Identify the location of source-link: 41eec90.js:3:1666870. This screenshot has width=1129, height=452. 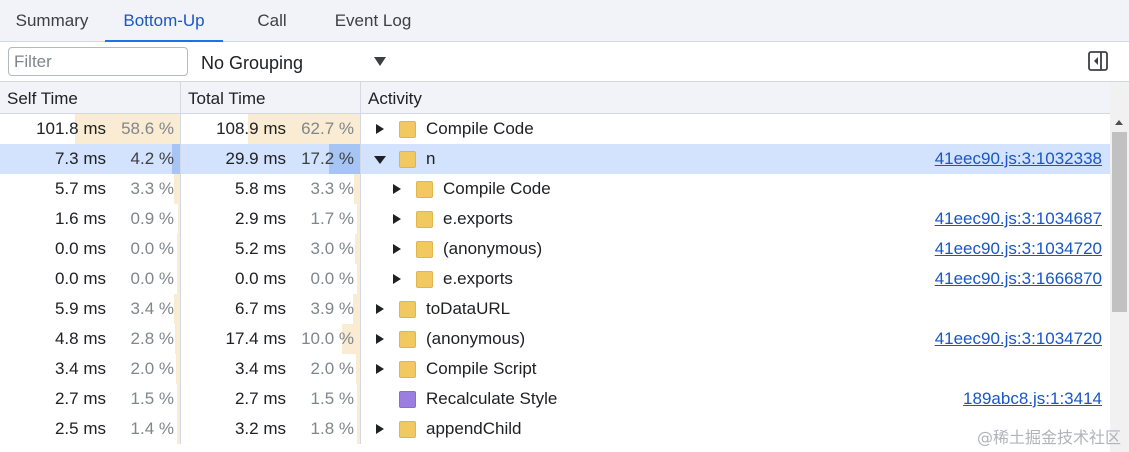
(1018, 279).